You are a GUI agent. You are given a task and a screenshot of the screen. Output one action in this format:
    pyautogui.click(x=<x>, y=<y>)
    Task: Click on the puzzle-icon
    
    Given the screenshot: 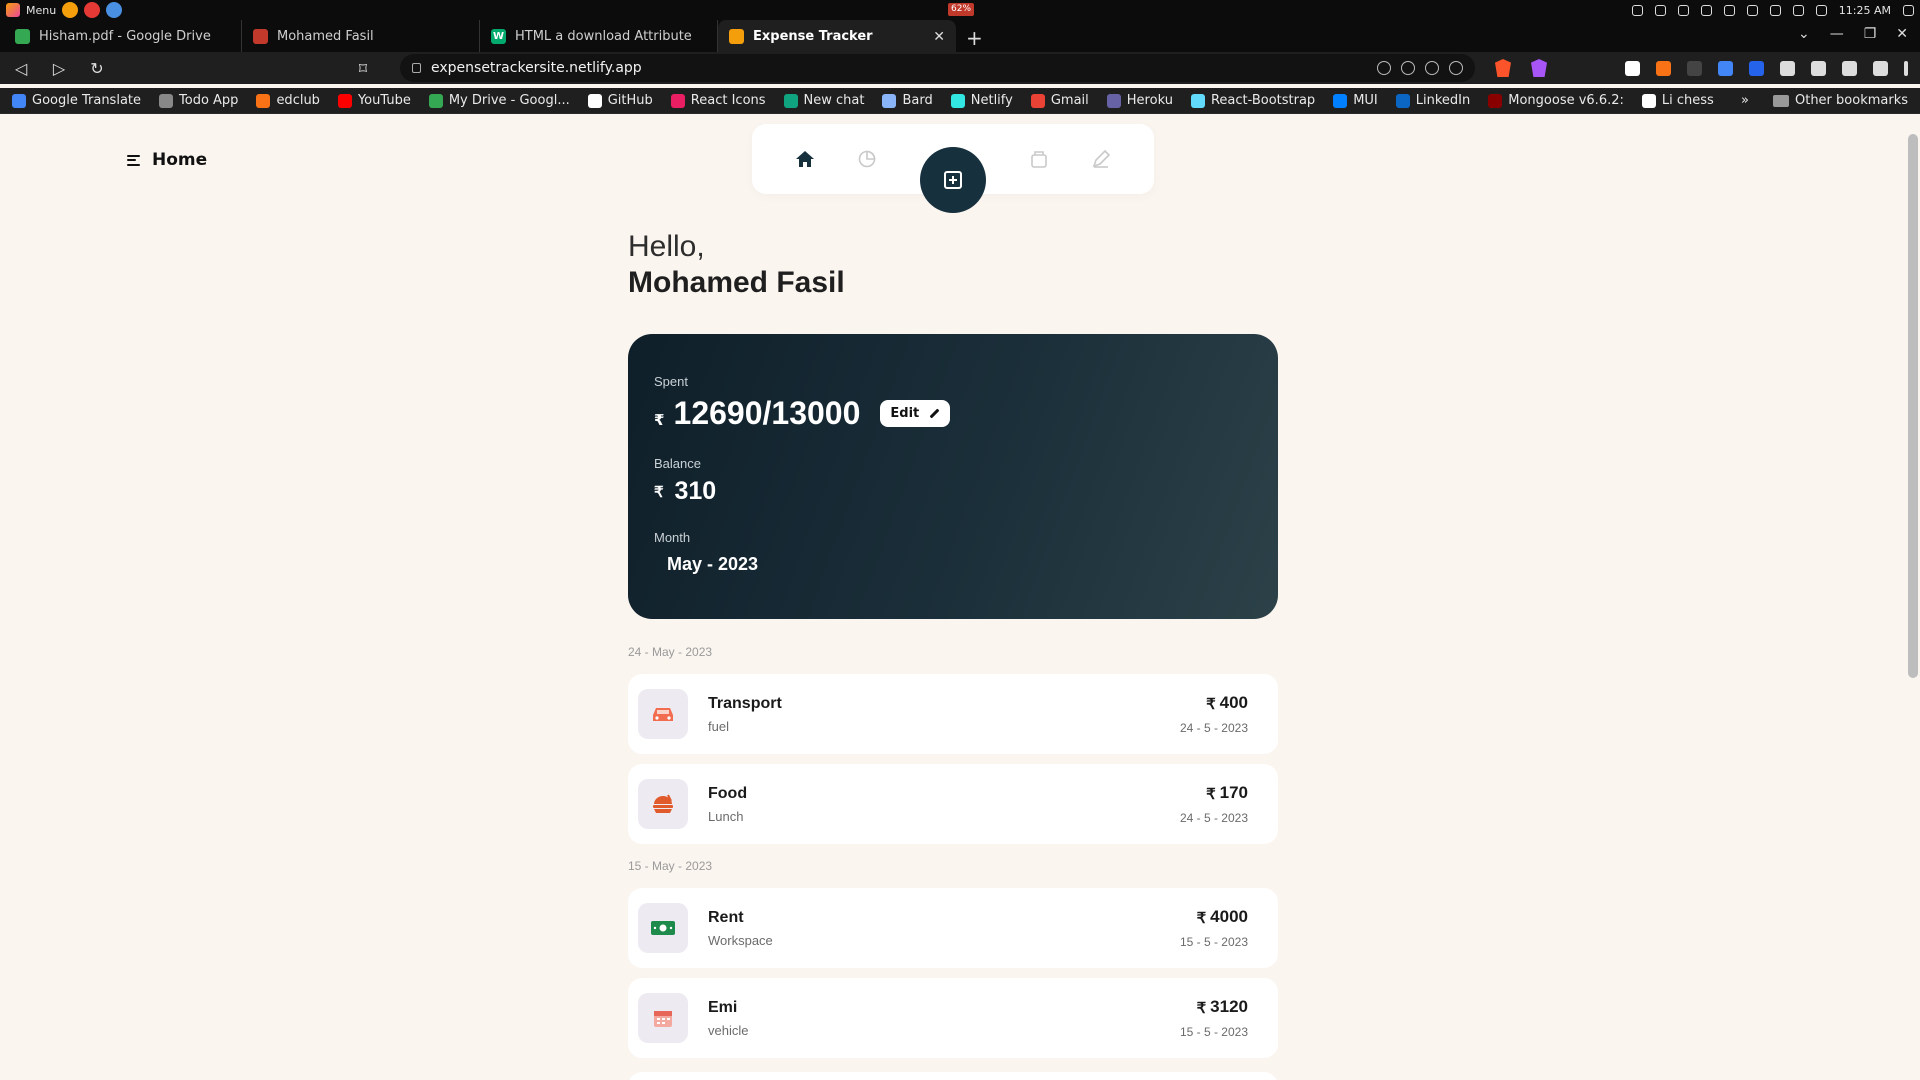 What is the action you would take?
    pyautogui.click(x=1787, y=68)
    